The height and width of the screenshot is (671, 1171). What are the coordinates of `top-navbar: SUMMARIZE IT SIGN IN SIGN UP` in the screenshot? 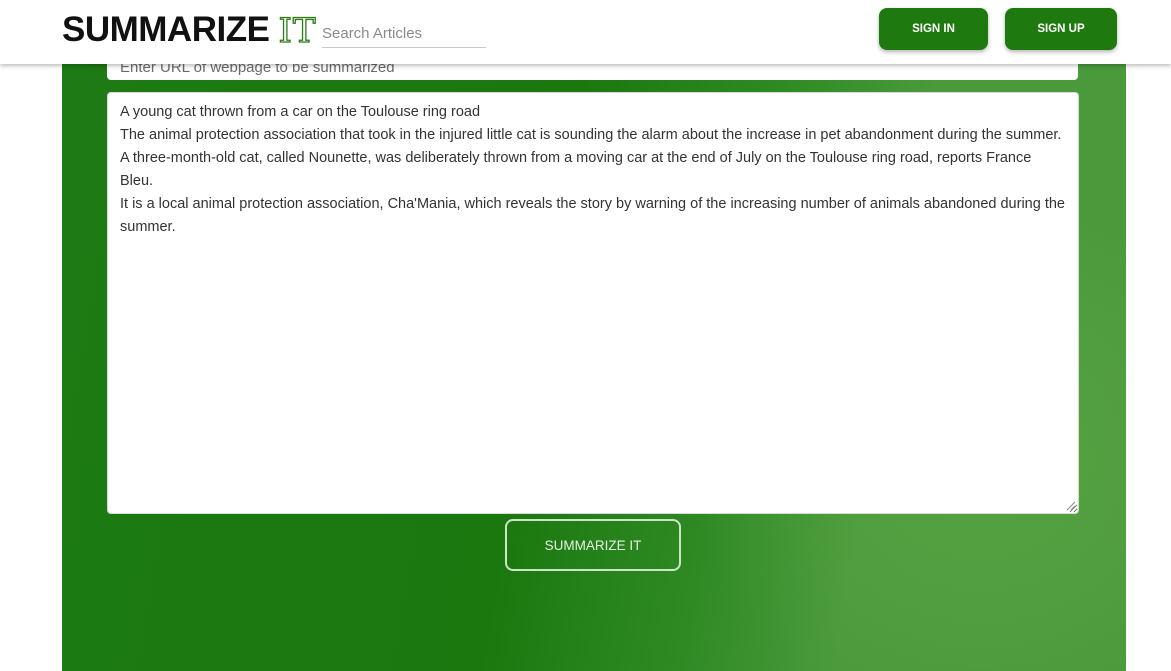 It's located at (585, 32).